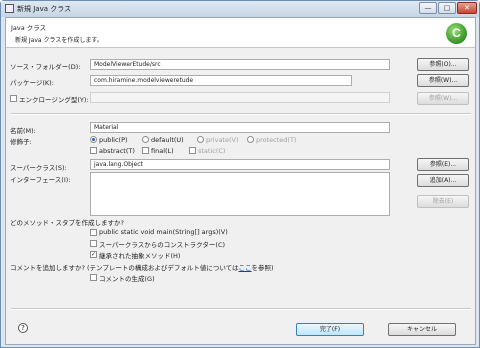 This screenshot has height=348, width=480. I want to click on help-icon: ?, so click(23, 328).